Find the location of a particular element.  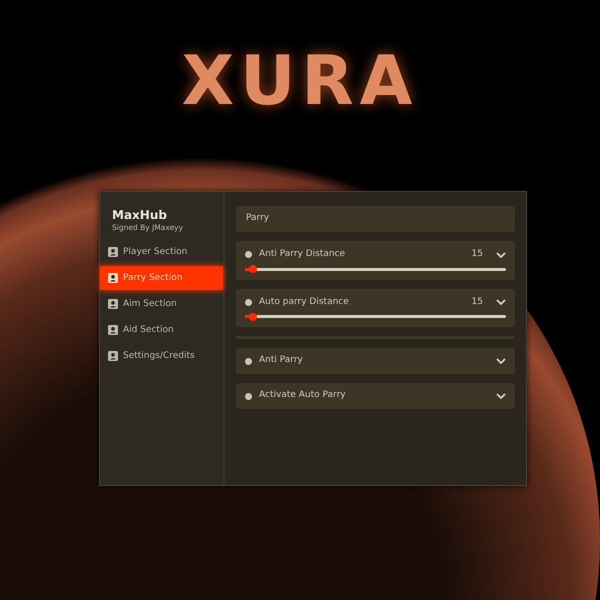

dropdown-label: Anti Parry is located at coordinates (281, 361).